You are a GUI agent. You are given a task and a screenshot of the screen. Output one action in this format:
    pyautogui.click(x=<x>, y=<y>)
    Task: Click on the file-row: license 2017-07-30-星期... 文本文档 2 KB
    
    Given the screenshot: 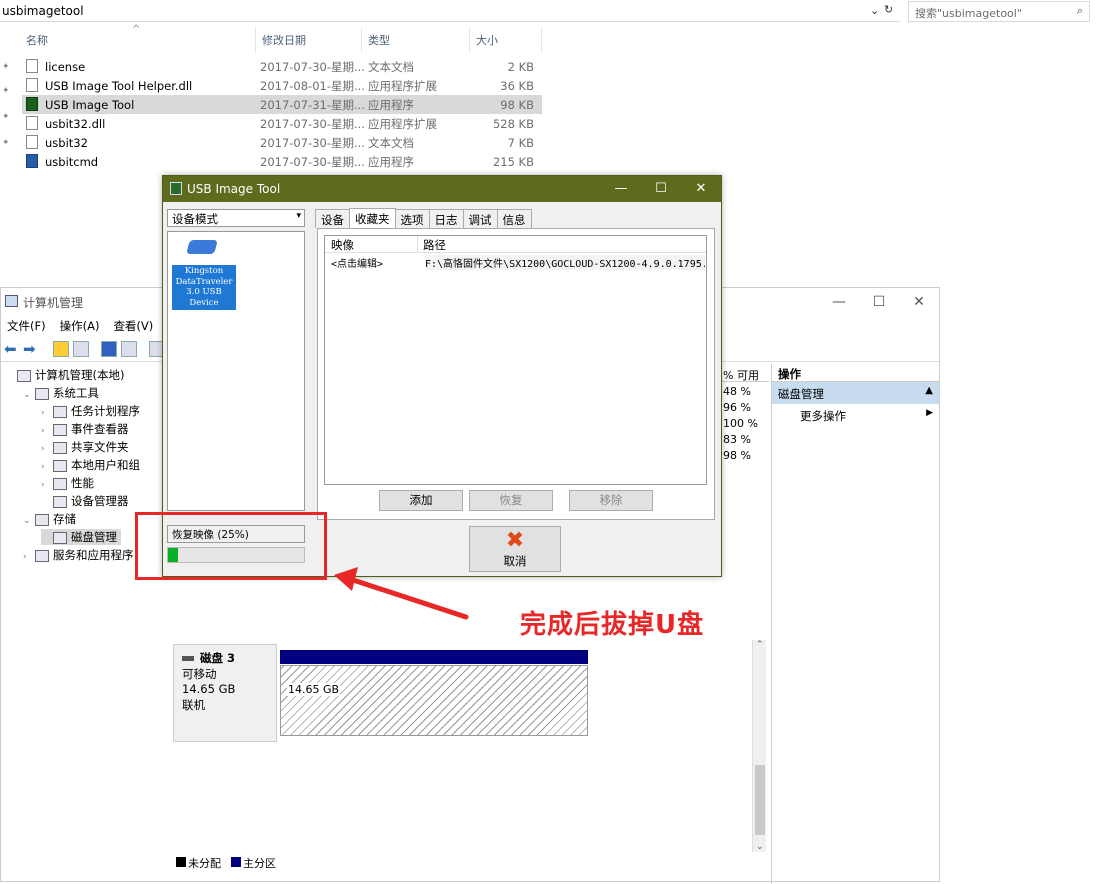 What is the action you would take?
    pyautogui.click(x=282, y=66)
    